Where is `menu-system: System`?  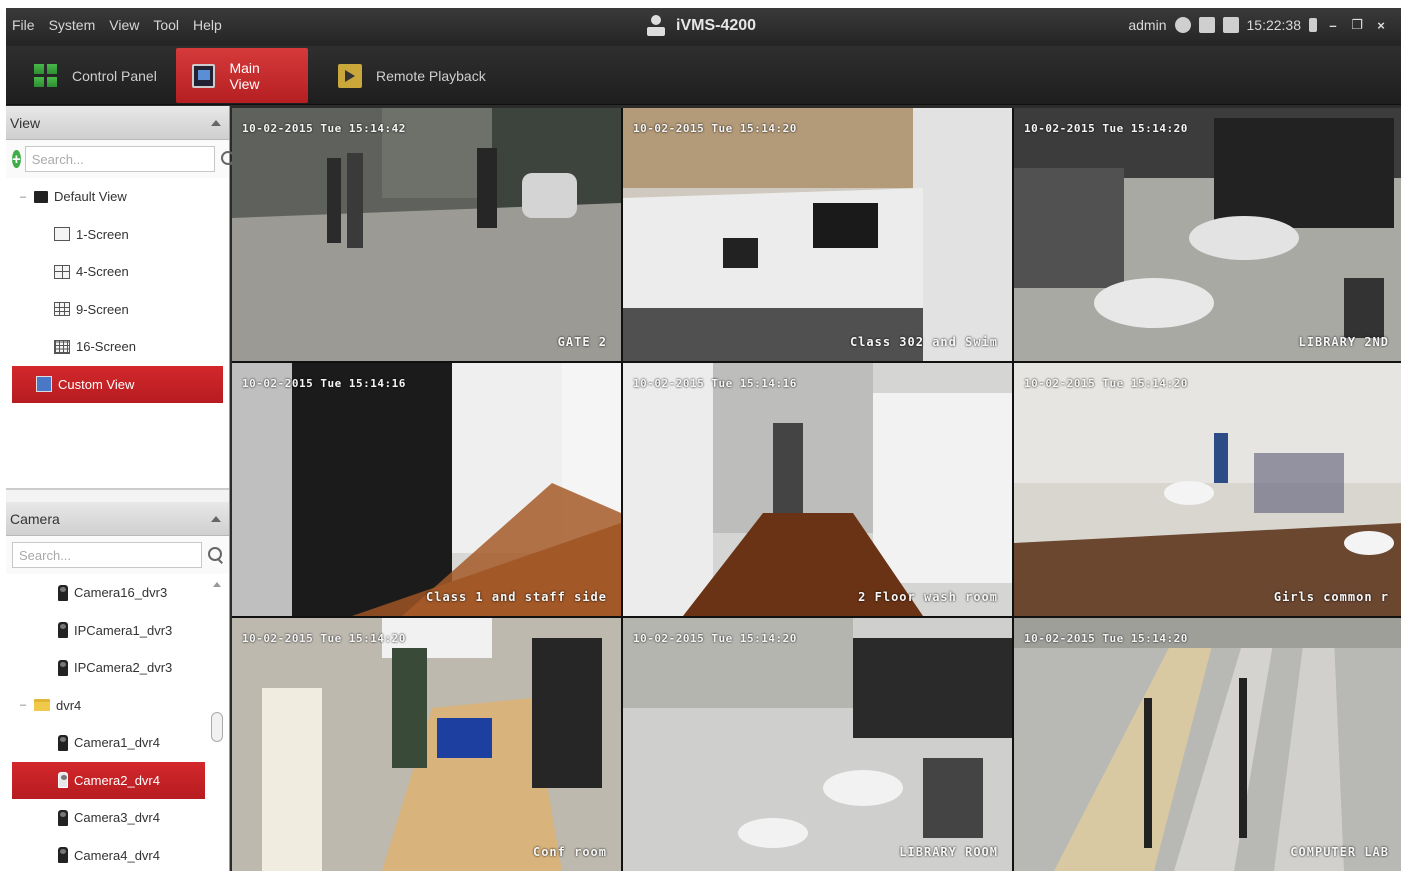
menu-system: System is located at coordinates (72, 25).